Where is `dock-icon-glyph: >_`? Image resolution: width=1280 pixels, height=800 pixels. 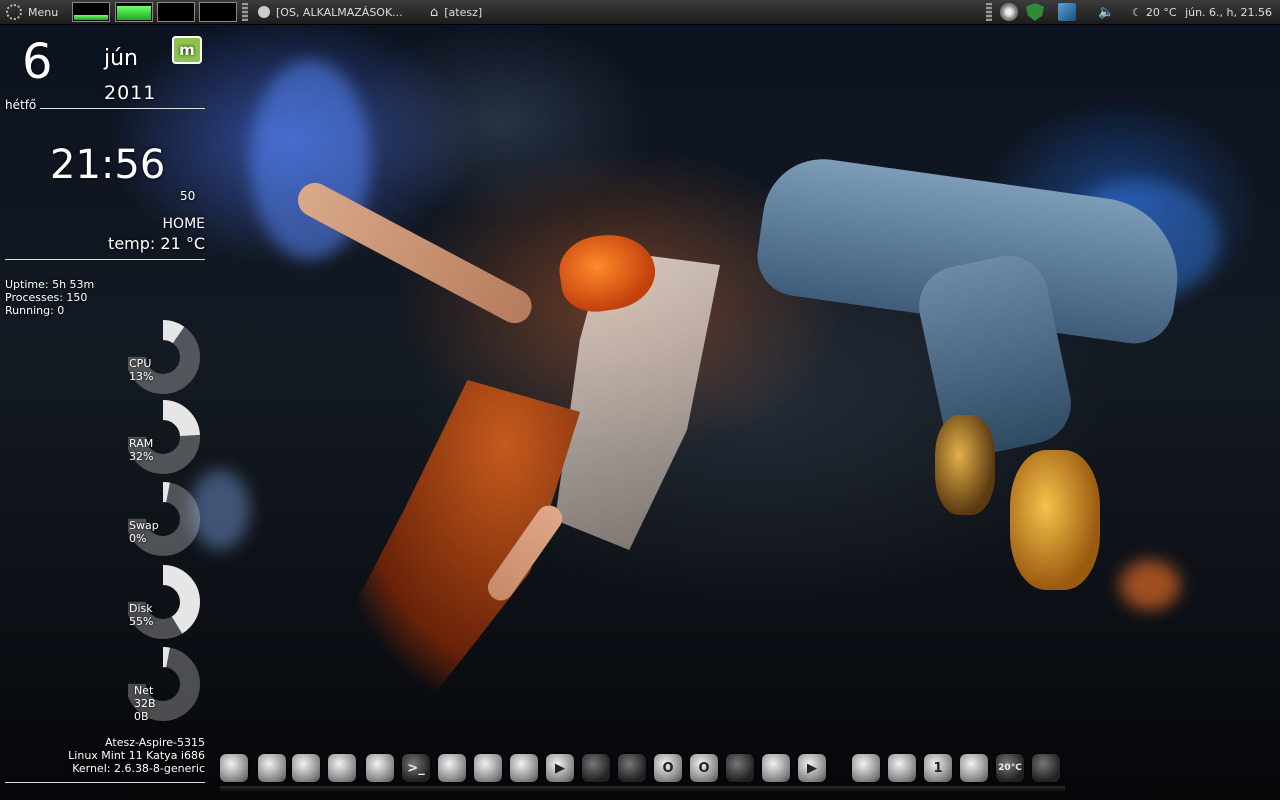
dock-icon-glyph: >_ is located at coordinates (416, 768).